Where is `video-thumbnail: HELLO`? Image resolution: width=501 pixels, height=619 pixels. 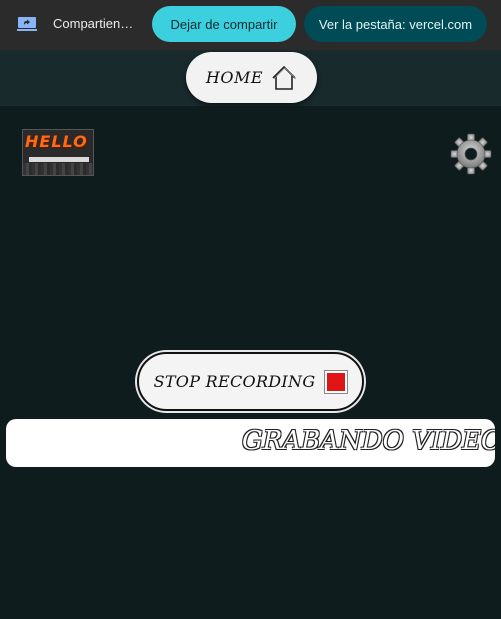 video-thumbnail: HELLO is located at coordinates (58, 152).